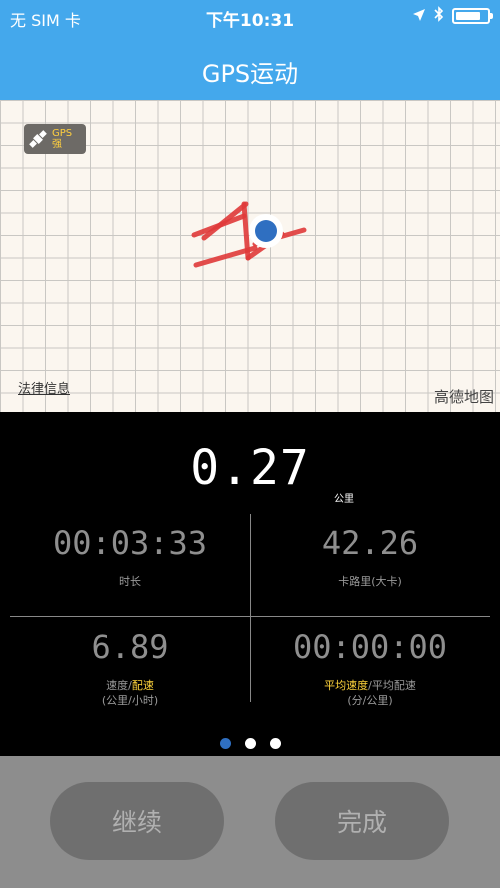  What do you see at coordinates (370, 581) in the screenshot?
I see `calories-label: 卡路里(大卡)` at bounding box center [370, 581].